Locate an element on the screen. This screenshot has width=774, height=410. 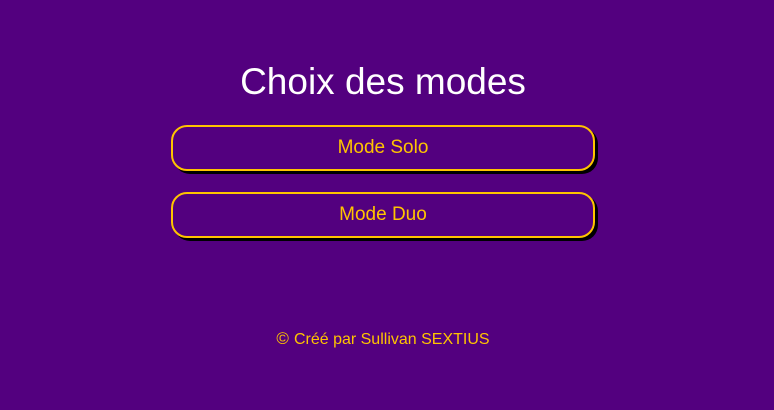
page-title: Choix des modes is located at coordinates (383, 81).